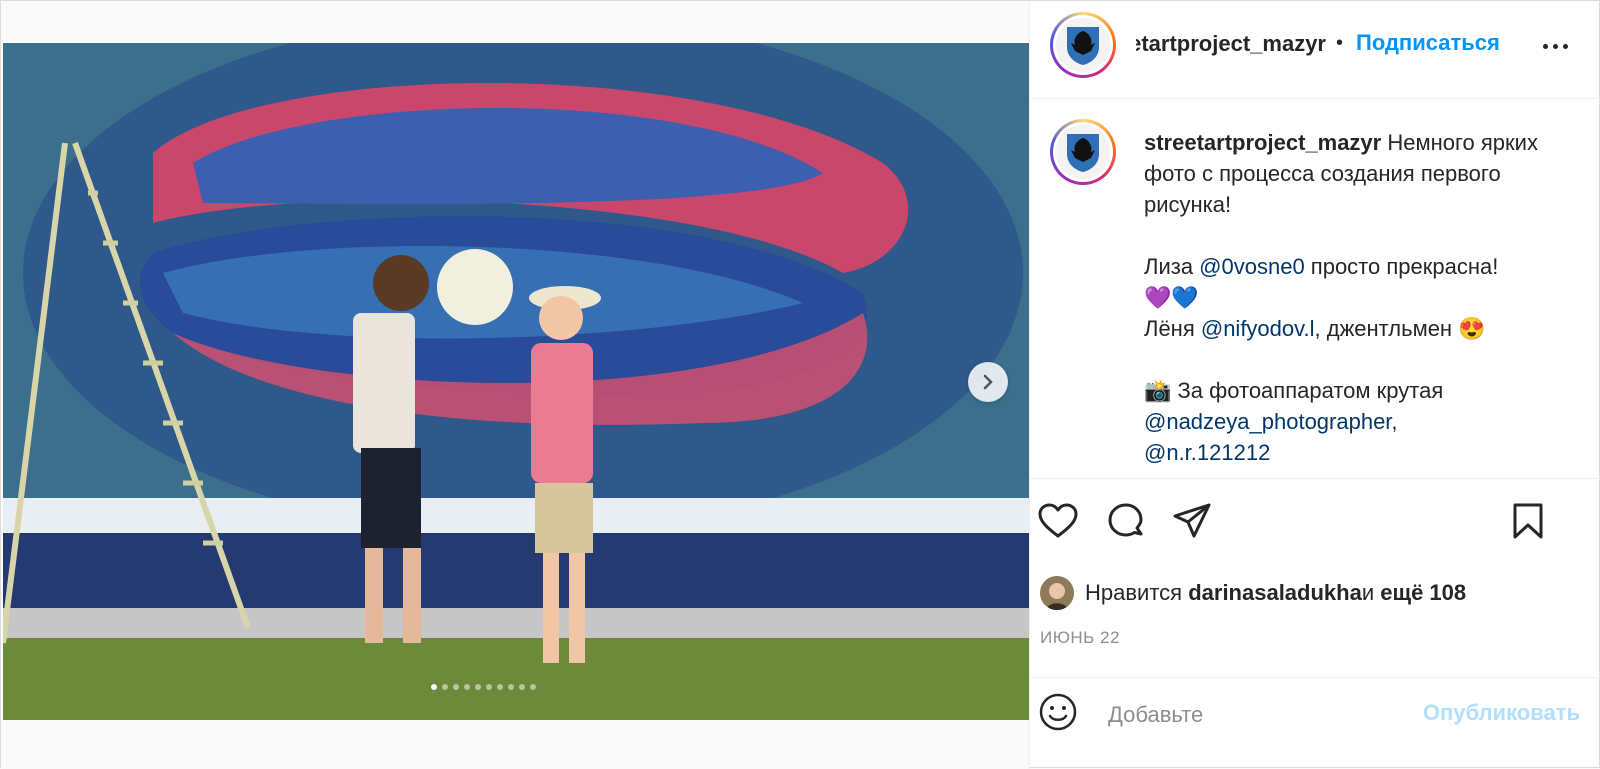 This screenshot has height=769, width=1600. I want to click on likes-summary: Нравится darinasaladukha и ещё 108, so click(1253, 593).